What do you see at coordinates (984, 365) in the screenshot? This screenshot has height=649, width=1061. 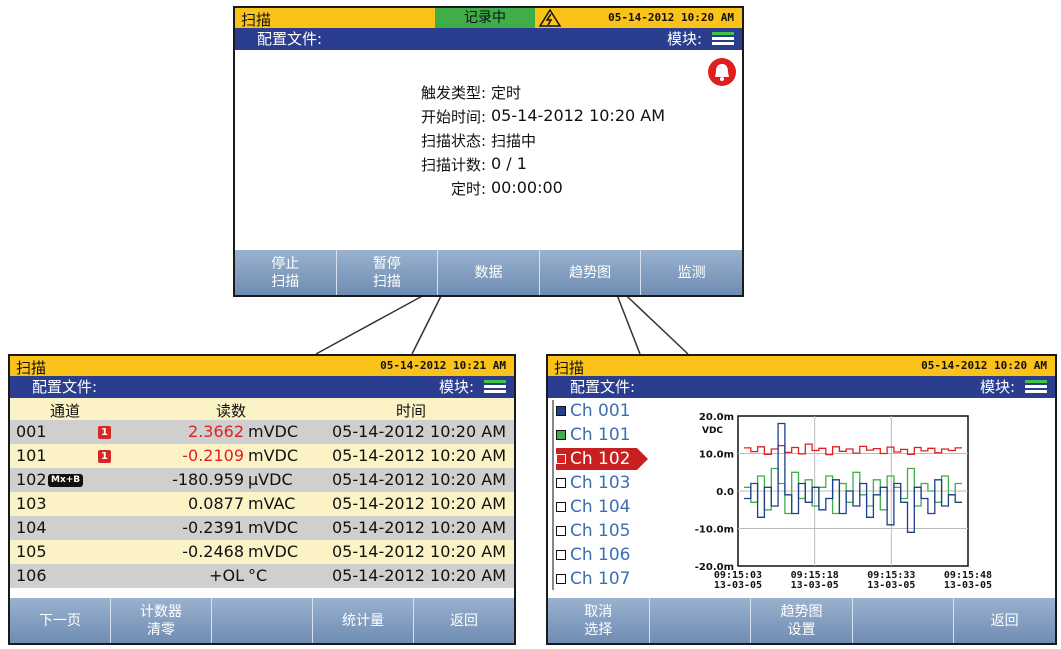 I see `status-clock: 05-14-2012 10:20 AM` at bounding box center [984, 365].